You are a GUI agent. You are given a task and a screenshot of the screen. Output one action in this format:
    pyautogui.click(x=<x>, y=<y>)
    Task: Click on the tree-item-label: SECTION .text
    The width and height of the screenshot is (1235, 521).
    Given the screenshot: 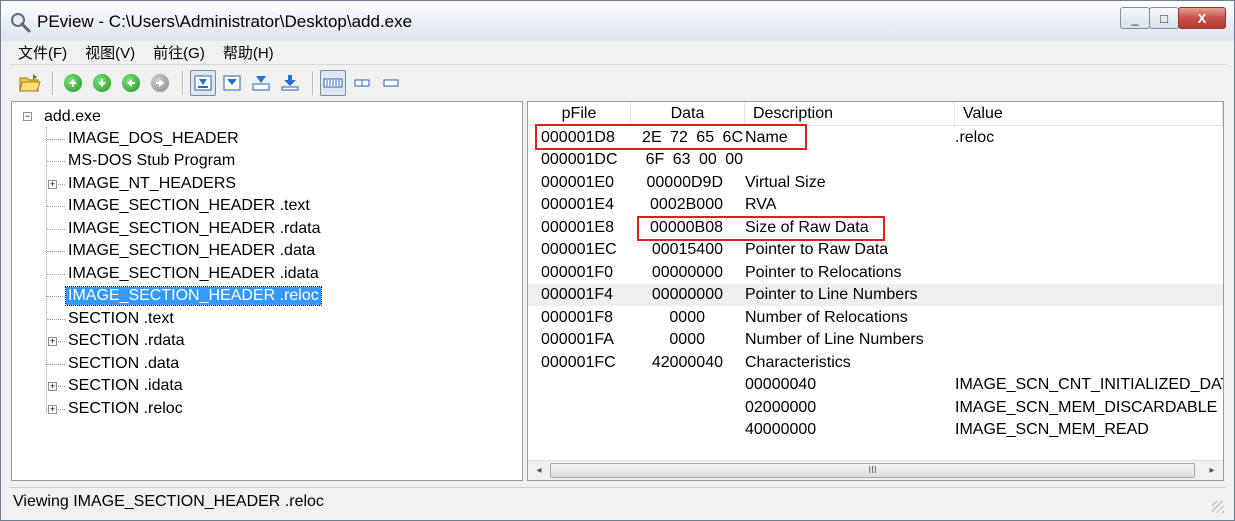 What is the action you would take?
    pyautogui.click(x=121, y=318)
    